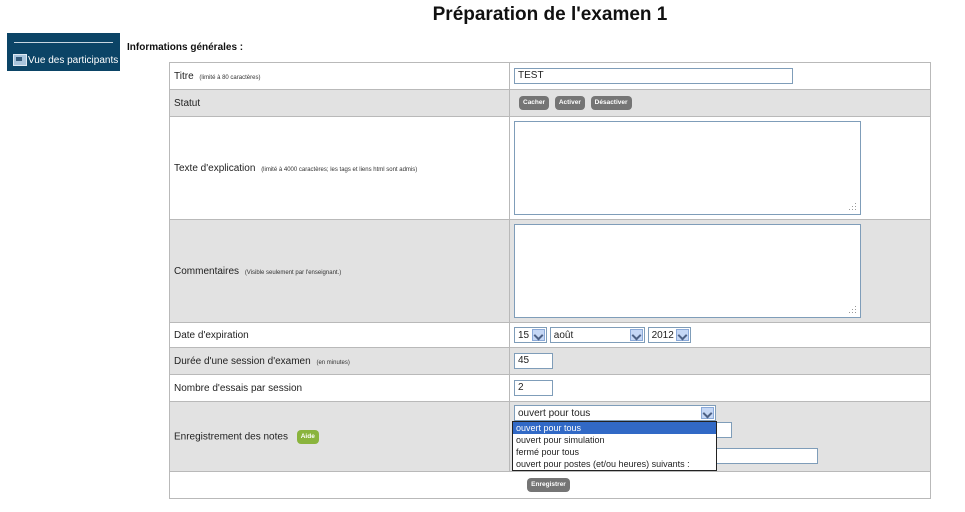 This screenshot has width=965, height=512. I want to click on row-essais: Nombre d'essais par session 2, so click(550, 388).